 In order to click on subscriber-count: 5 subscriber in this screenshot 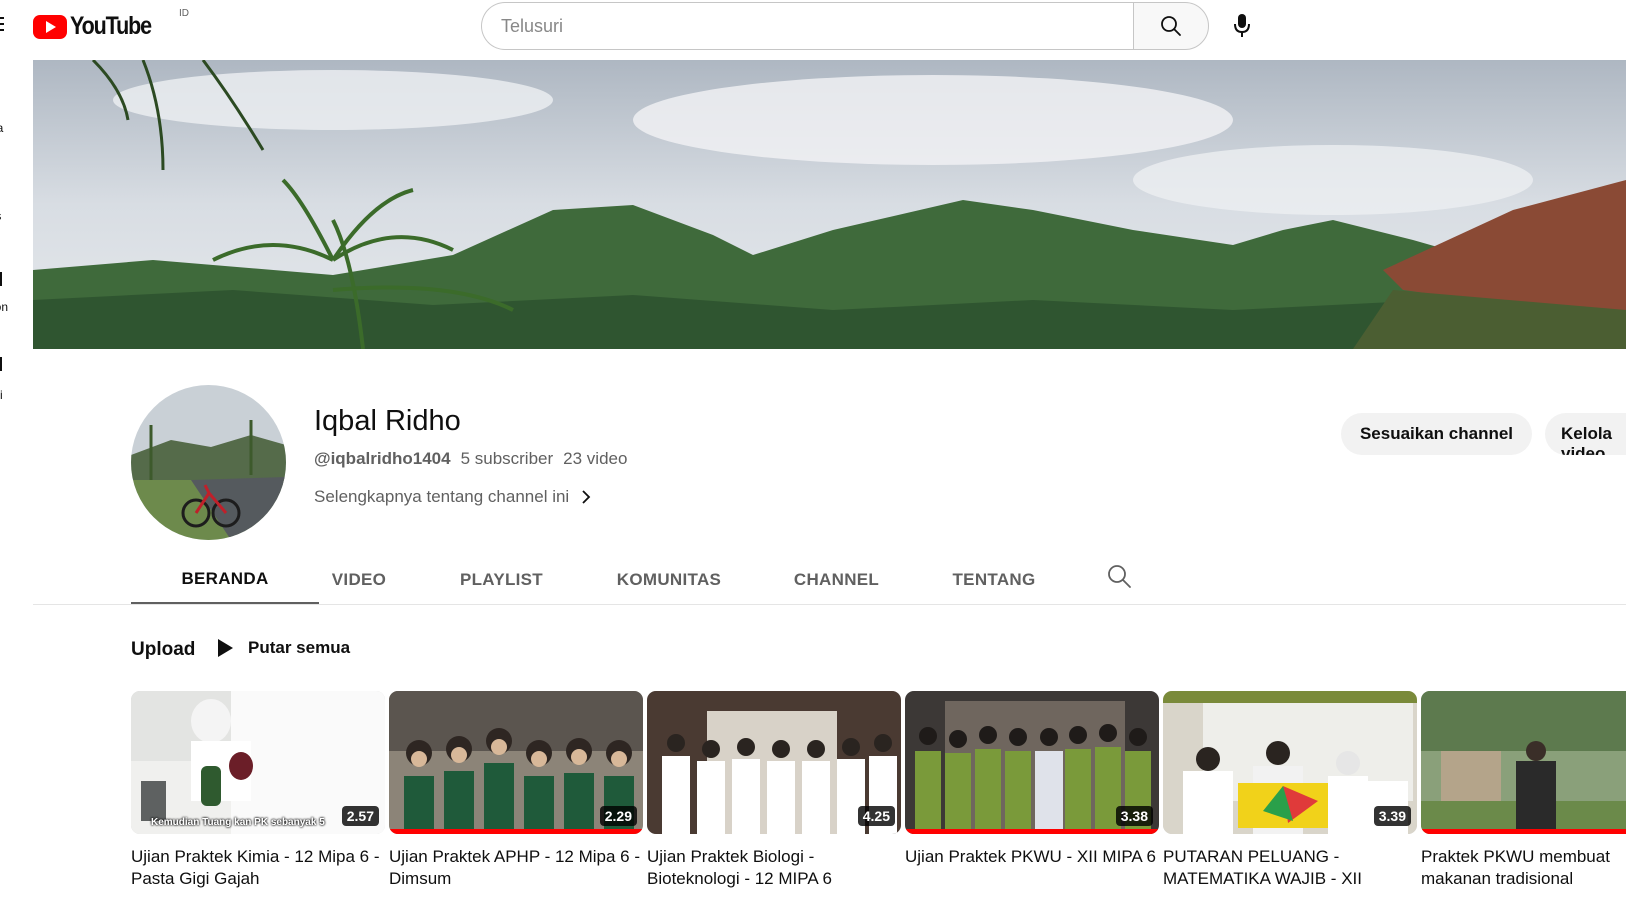, I will do `click(507, 458)`.